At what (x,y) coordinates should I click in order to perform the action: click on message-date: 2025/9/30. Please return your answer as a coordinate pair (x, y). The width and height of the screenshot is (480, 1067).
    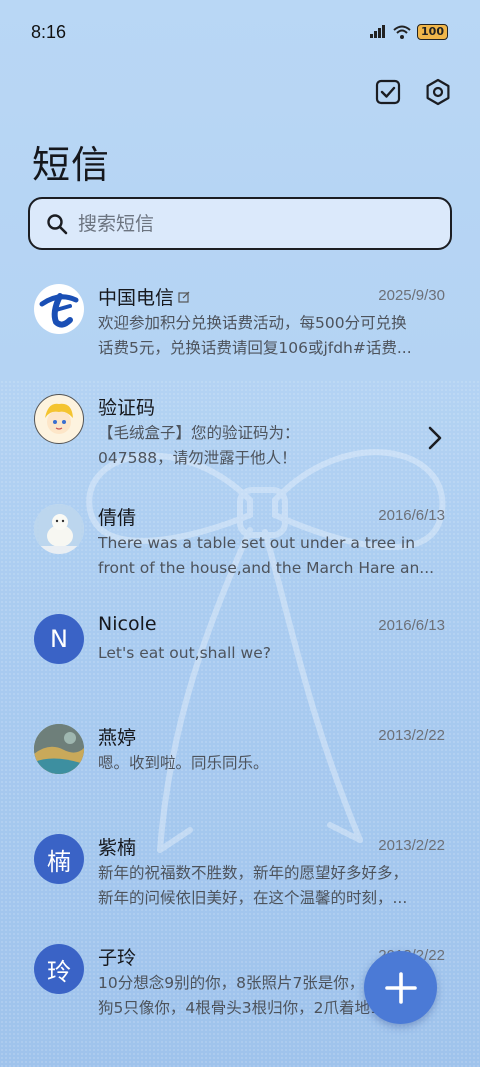
    Looking at the image, I should click on (411, 295).